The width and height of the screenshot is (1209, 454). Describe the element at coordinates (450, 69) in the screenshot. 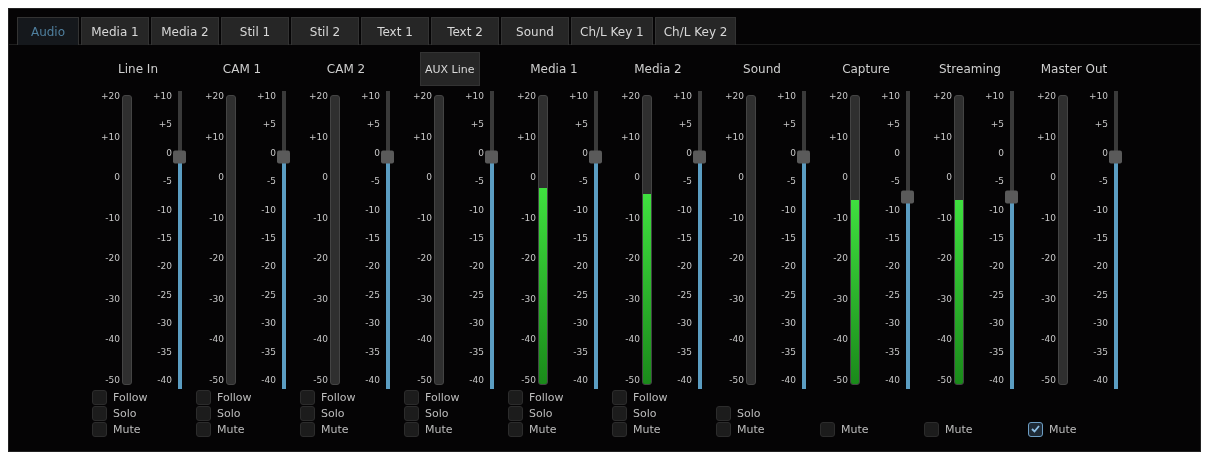

I see `source-dropdown: AUX Line` at that location.